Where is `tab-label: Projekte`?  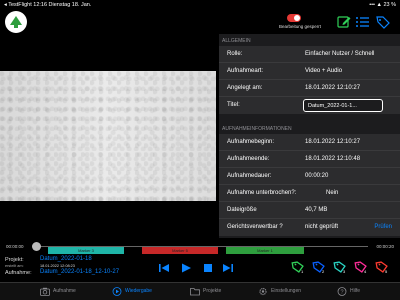
tab-label: Projekte is located at coordinates (212, 291).